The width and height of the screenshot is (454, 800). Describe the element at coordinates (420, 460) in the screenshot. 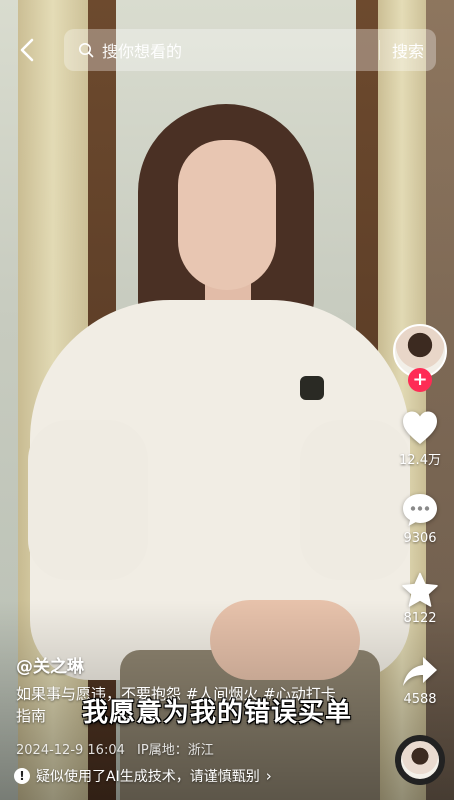

I see `like-count: 12.4万` at that location.